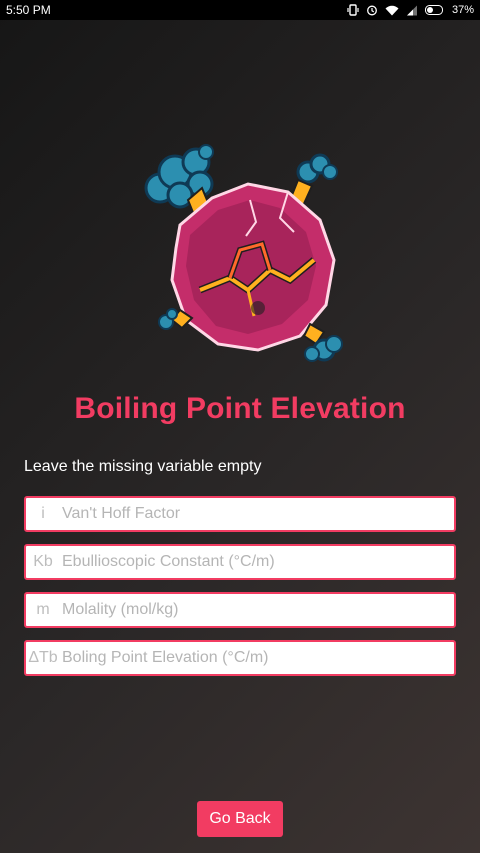 This screenshot has height=853, width=480. I want to click on alarm-icon, so click(372, 10).